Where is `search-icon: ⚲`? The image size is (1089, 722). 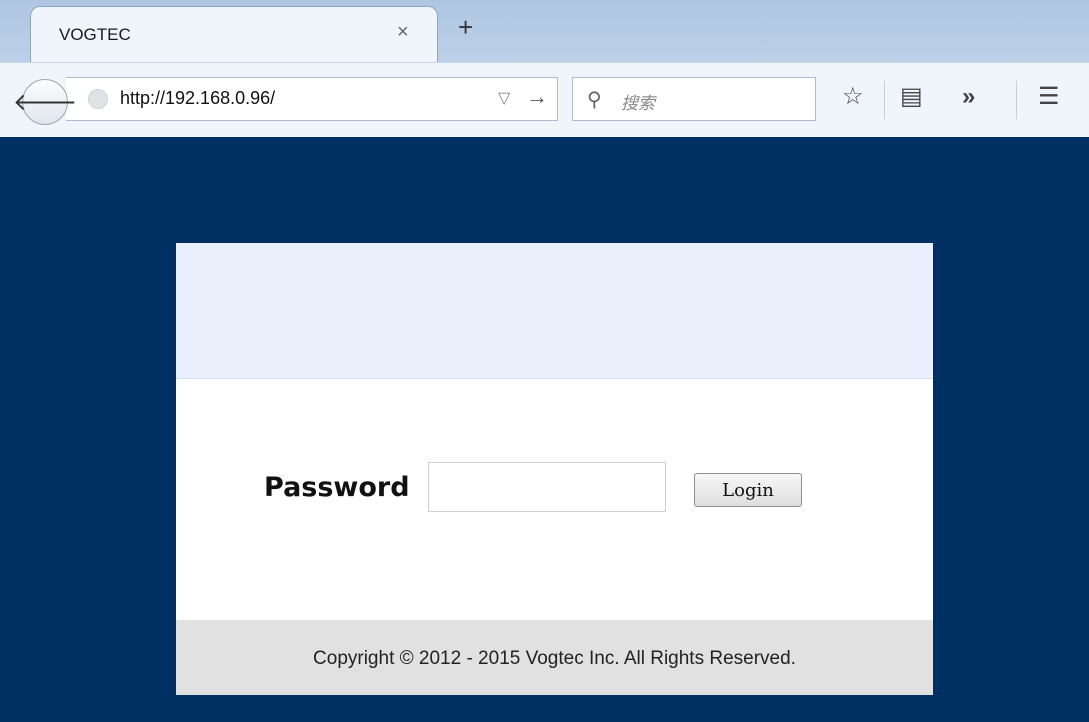 search-icon: ⚲ is located at coordinates (594, 100).